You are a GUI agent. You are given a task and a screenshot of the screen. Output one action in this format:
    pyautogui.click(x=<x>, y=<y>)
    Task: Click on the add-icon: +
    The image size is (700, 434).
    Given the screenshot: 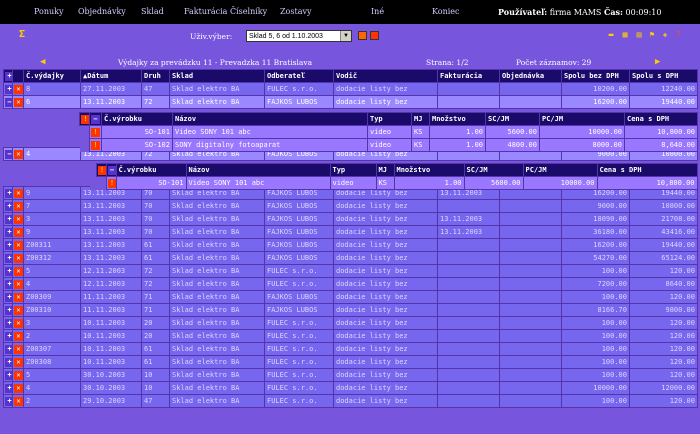 What is the action you would take?
    pyautogui.click(x=8, y=76)
    